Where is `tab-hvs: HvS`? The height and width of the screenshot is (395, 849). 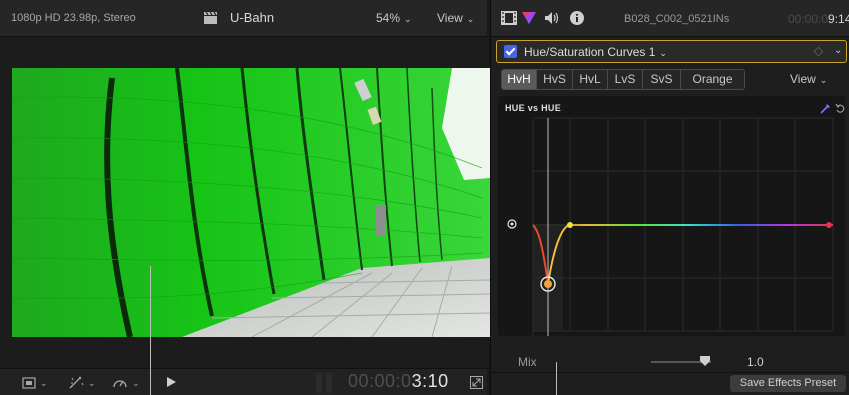
tab-hvs: HvS is located at coordinates (555, 79).